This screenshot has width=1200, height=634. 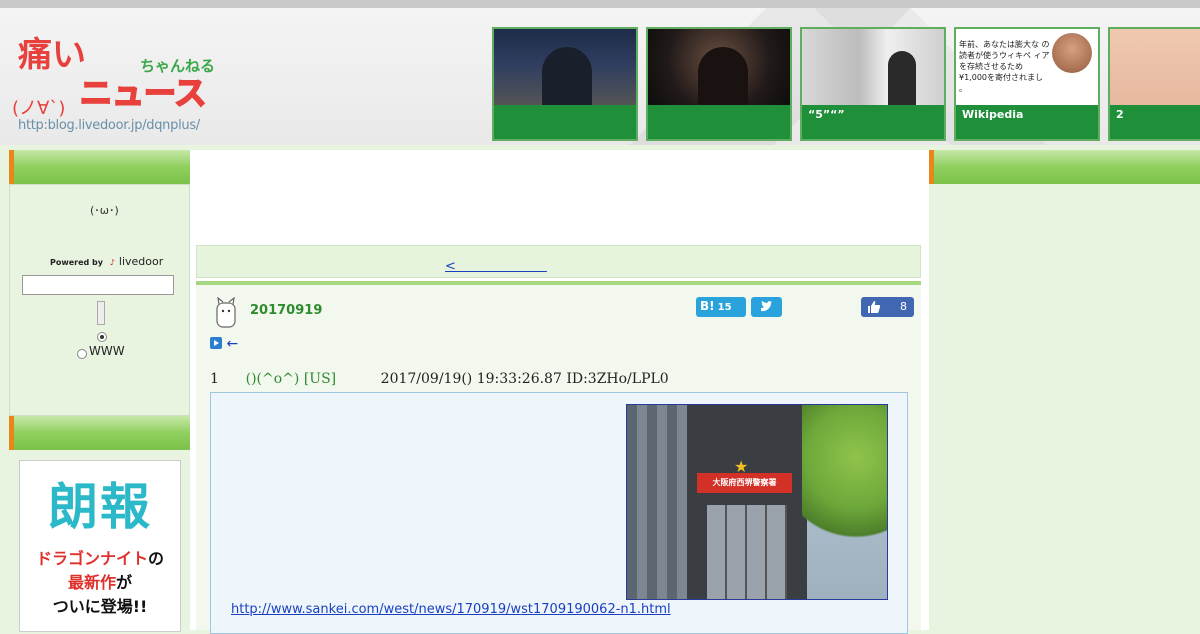 What do you see at coordinates (757, 502) in the screenshot?
I see `police-station-photo: ★ 大阪府西堺警察署` at bounding box center [757, 502].